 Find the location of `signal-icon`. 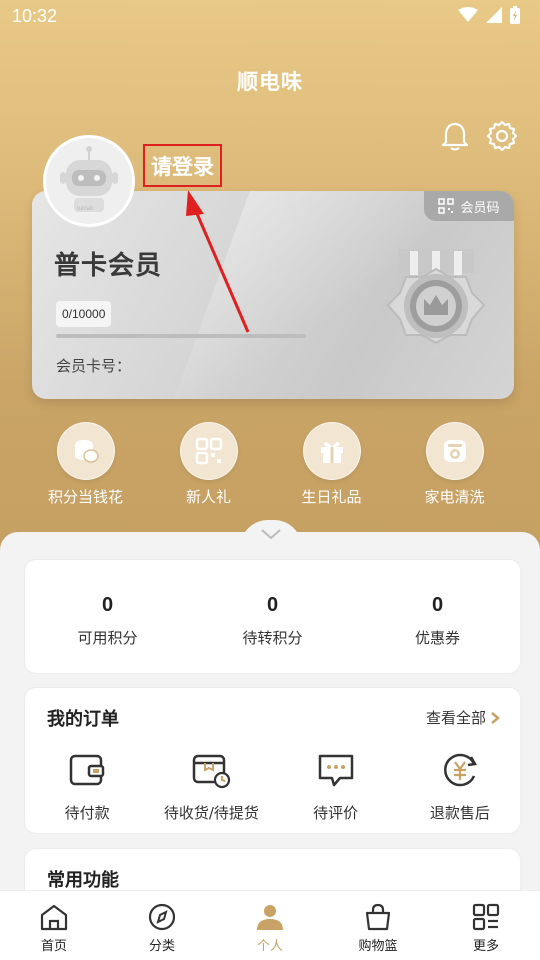

signal-icon is located at coordinates (494, 15).